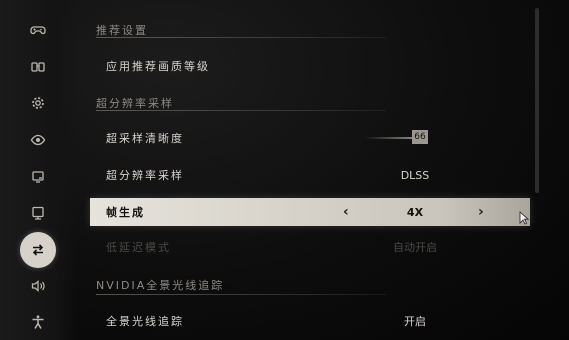 This screenshot has width=569, height=340. What do you see at coordinates (310, 66) in the screenshot?
I see `row-apply-quality: 应用推荐画质等级` at bounding box center [310, 66].